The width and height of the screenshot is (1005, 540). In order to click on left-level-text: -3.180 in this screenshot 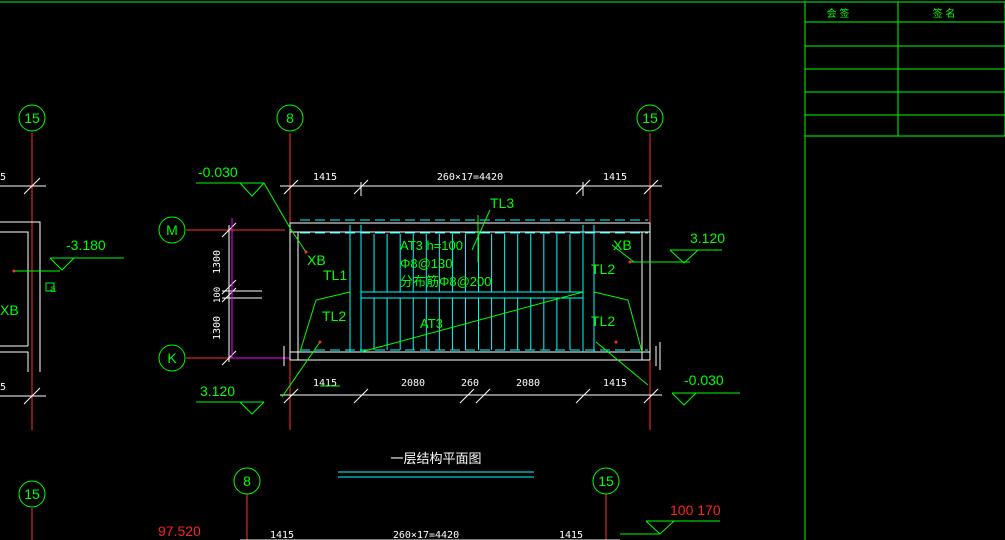, I will do `click(86, 245)`.